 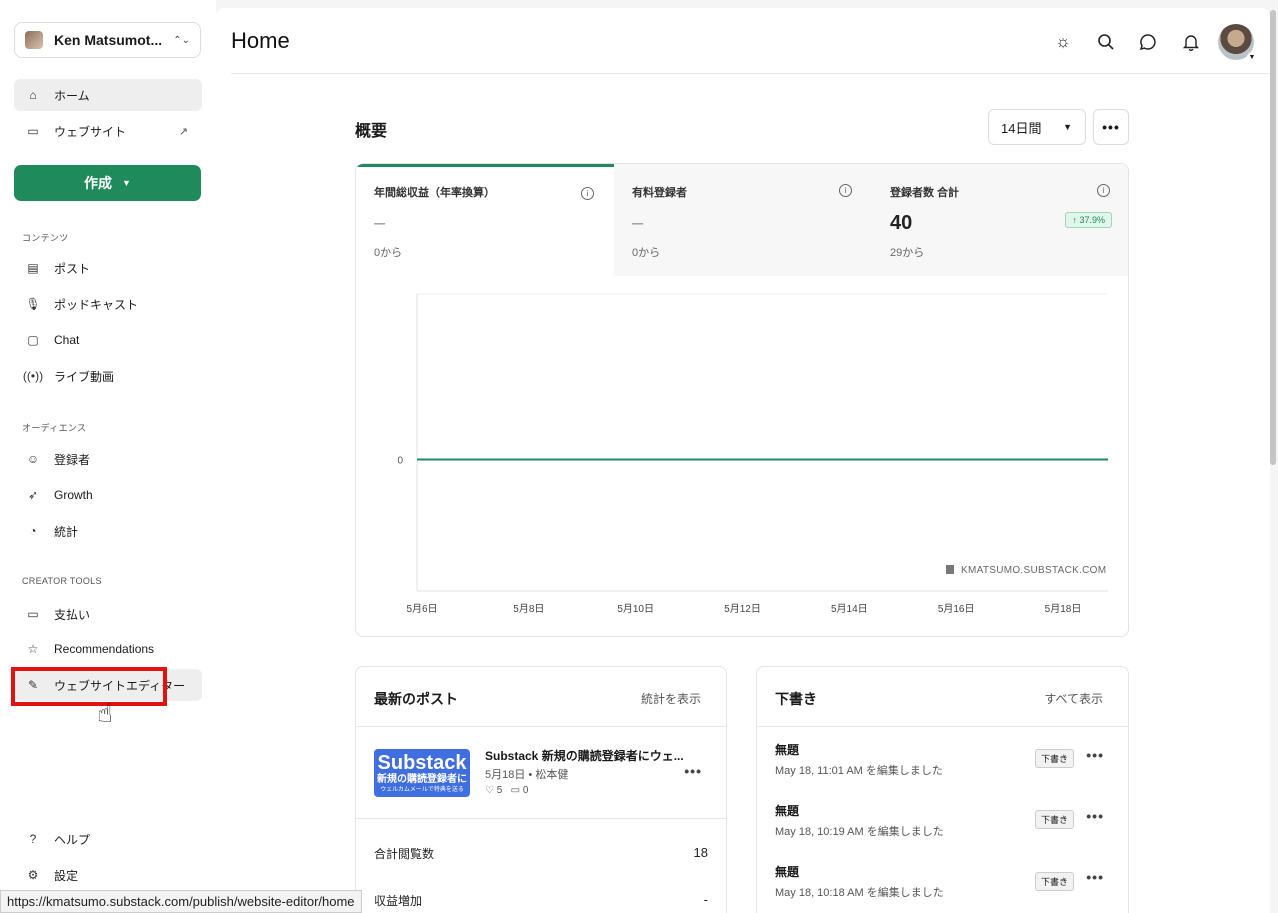 I want to click on chevron-updown-icon: ⌃⌄, so click(x=181, y=40).